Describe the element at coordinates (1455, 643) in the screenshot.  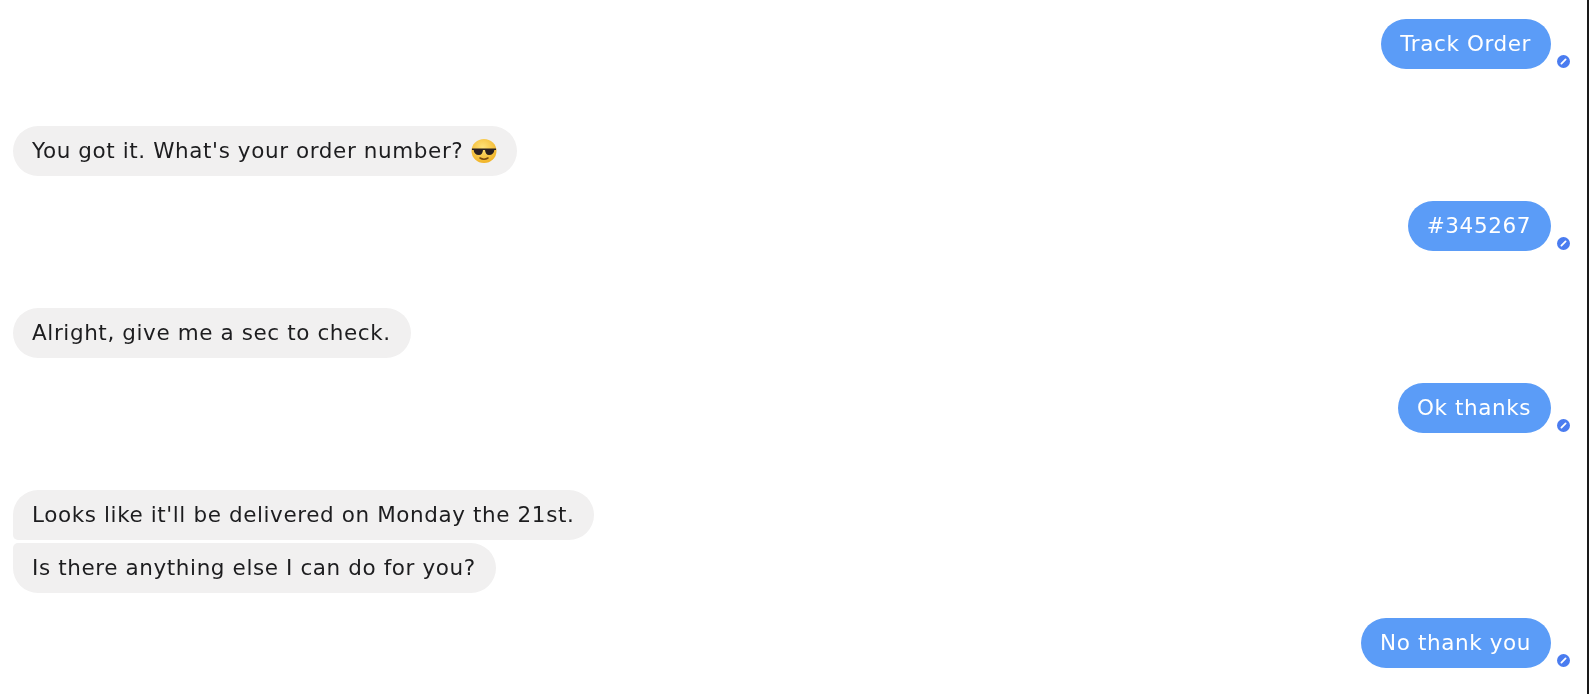
I see `message-text: No thank you` at that location.